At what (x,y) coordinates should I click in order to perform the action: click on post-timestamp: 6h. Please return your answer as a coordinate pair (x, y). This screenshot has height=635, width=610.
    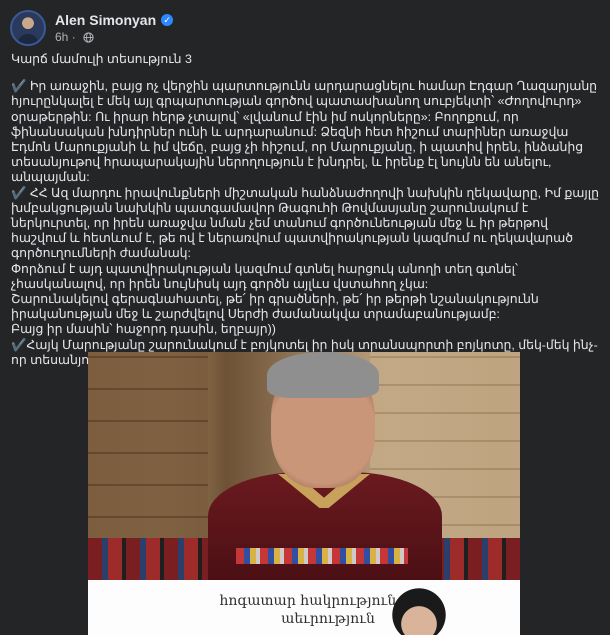
    Looking at the image, I should click on (61, 37).